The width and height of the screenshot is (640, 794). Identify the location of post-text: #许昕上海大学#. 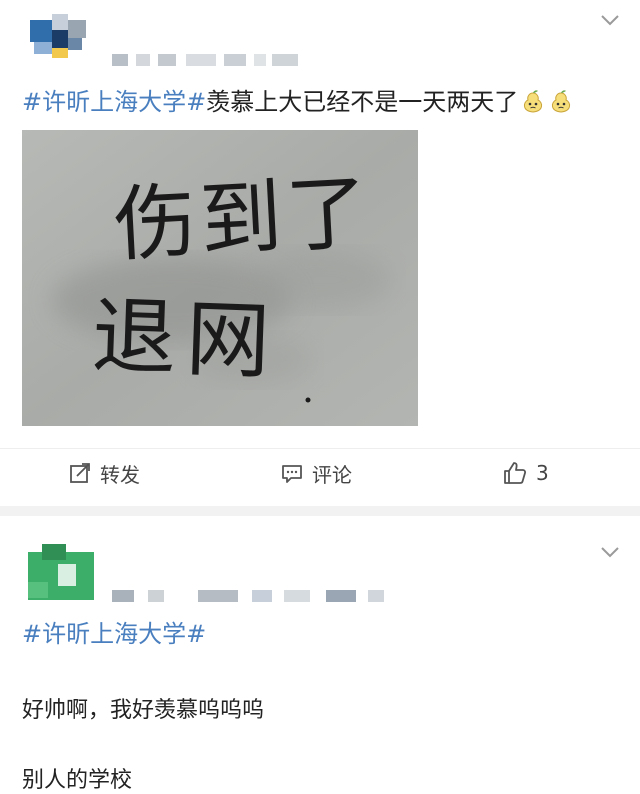
(321, 634).